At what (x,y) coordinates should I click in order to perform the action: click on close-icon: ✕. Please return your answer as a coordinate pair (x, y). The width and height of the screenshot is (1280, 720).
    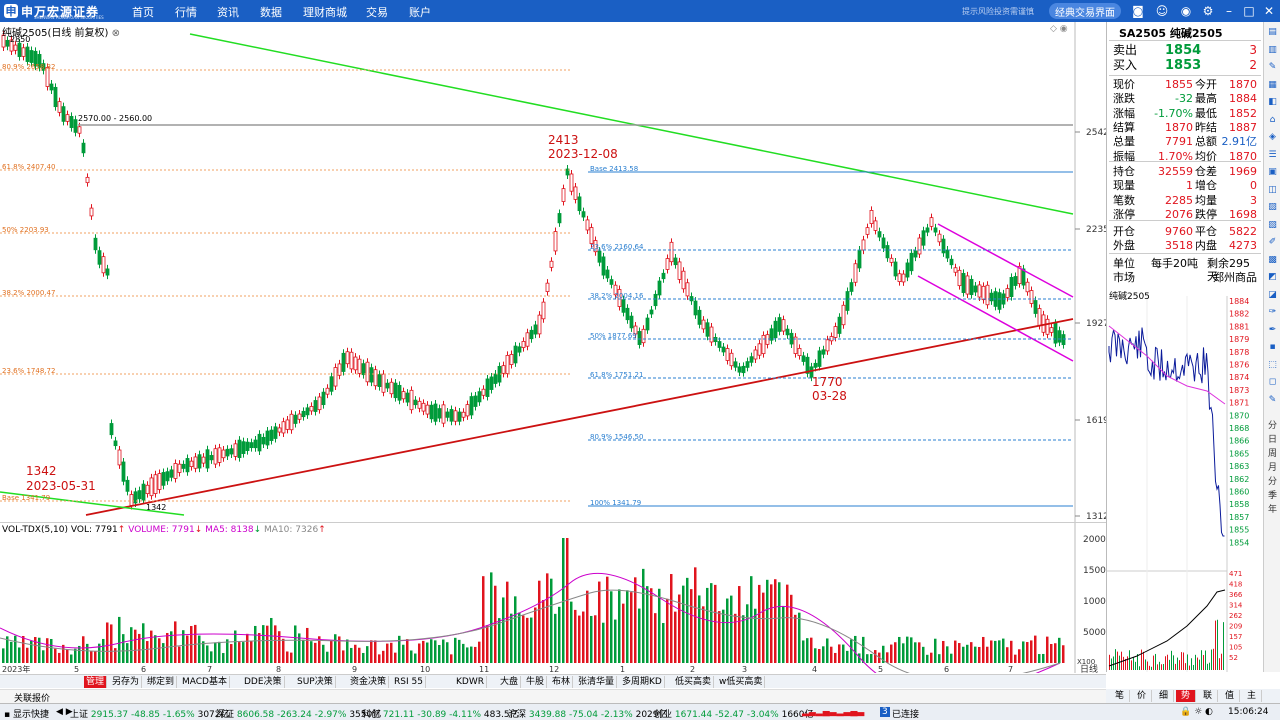
    Looking at the image, I should click on (1269, 11).